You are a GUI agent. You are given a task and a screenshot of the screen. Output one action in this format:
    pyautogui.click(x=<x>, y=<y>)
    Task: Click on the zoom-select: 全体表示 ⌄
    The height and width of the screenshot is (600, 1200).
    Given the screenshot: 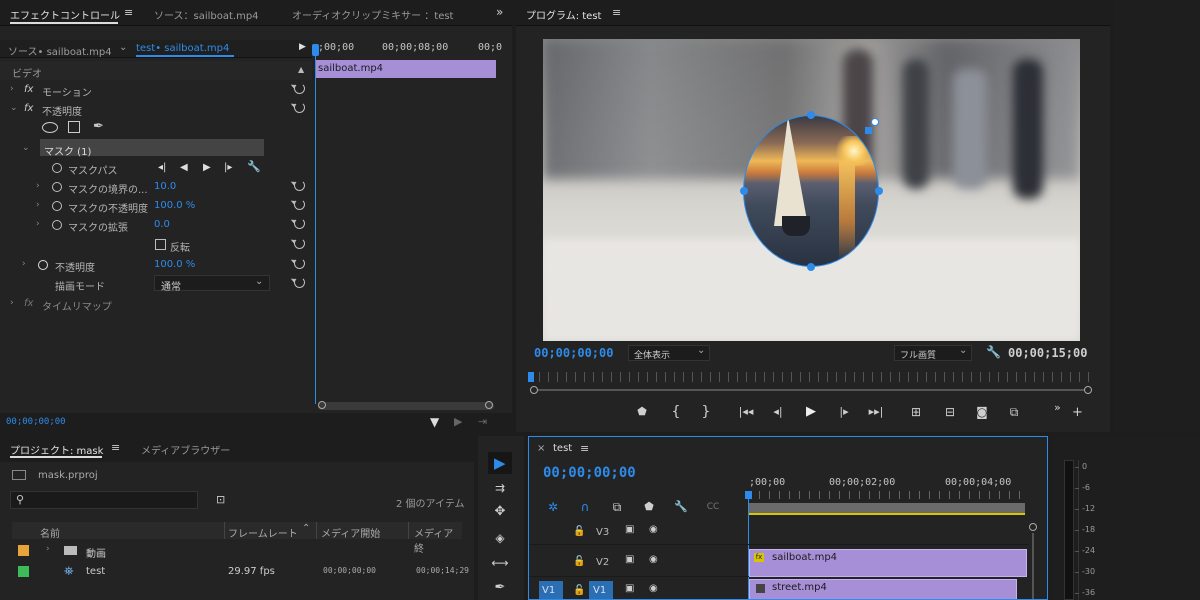 What is the action you would take?
    pyautogui.click(x=669, y=353)
    